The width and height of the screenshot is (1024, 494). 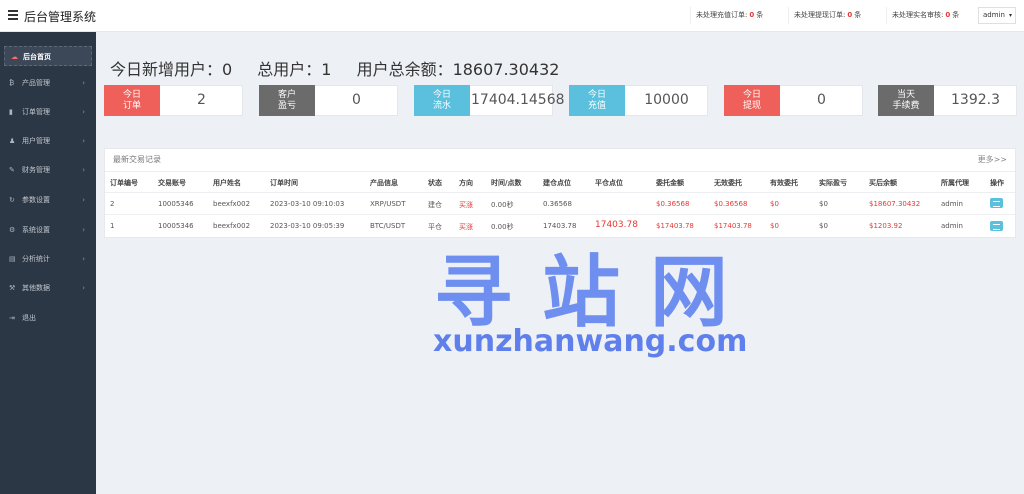 What do you see at coordinates (824, 15) in the screenshot?
I see `pending-withdraw-orders: 未处理提现订单: 0 条` at bounding box center [824, 15].